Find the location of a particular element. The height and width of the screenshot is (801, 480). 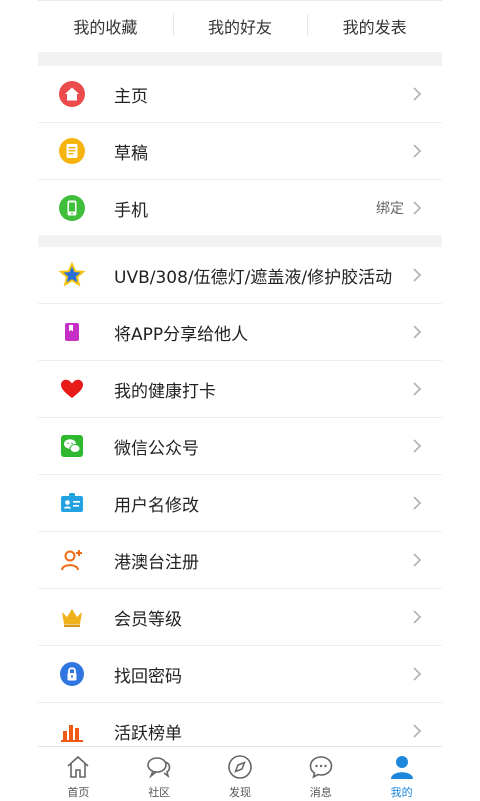

home-icon is located at coordinates (72, 94).